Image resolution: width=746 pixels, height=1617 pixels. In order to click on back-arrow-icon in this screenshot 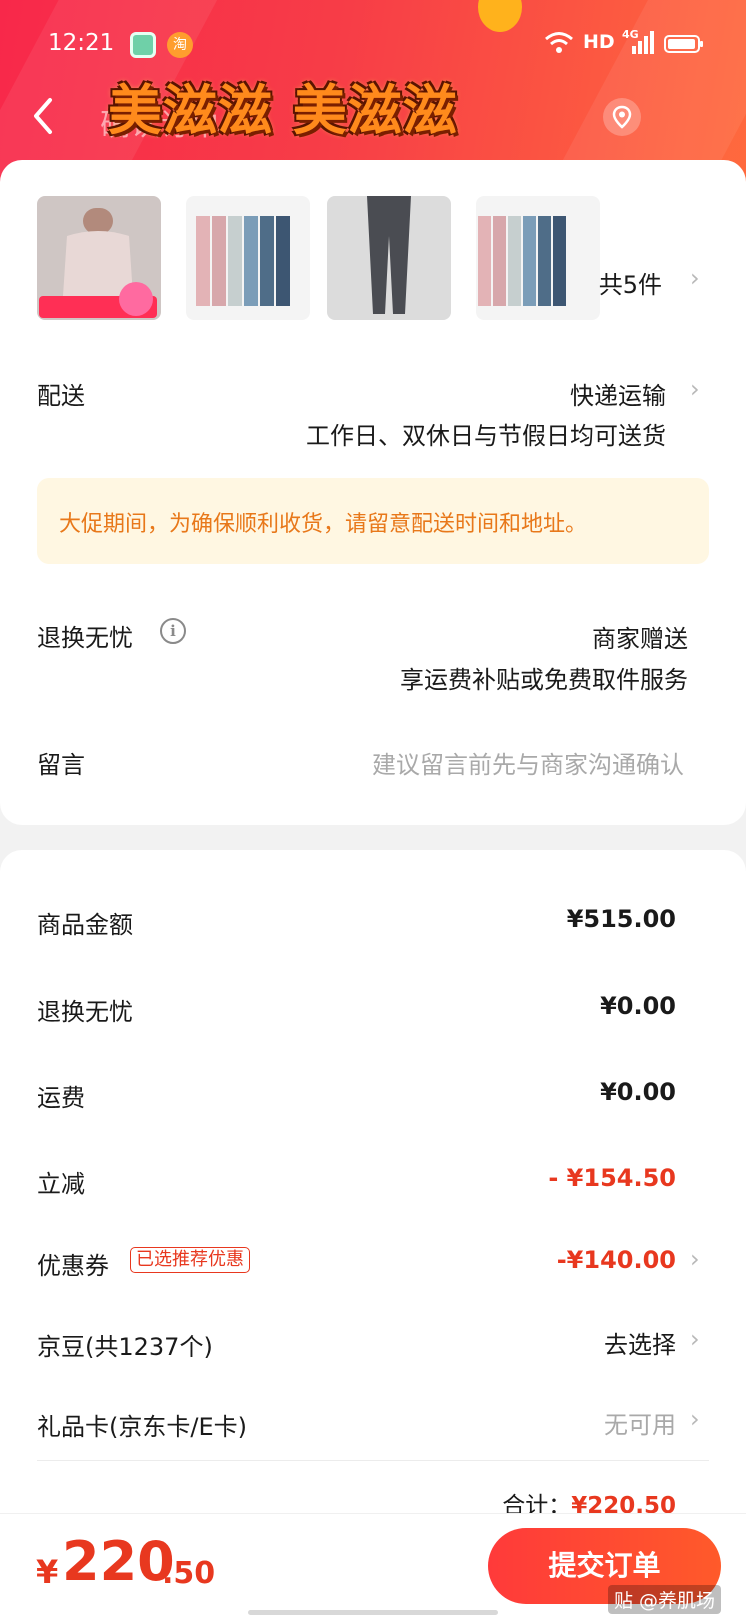, I will do `click(44, 116)`.